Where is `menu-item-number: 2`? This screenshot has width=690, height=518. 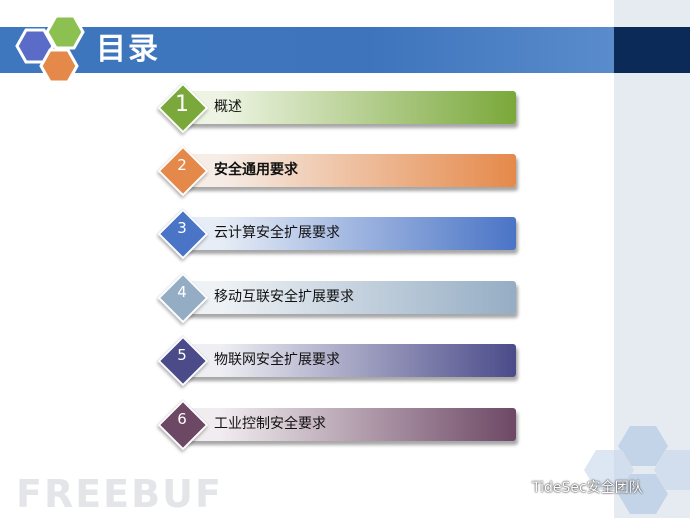 menu-item-number: 2 is located at coordinates (182, 165).